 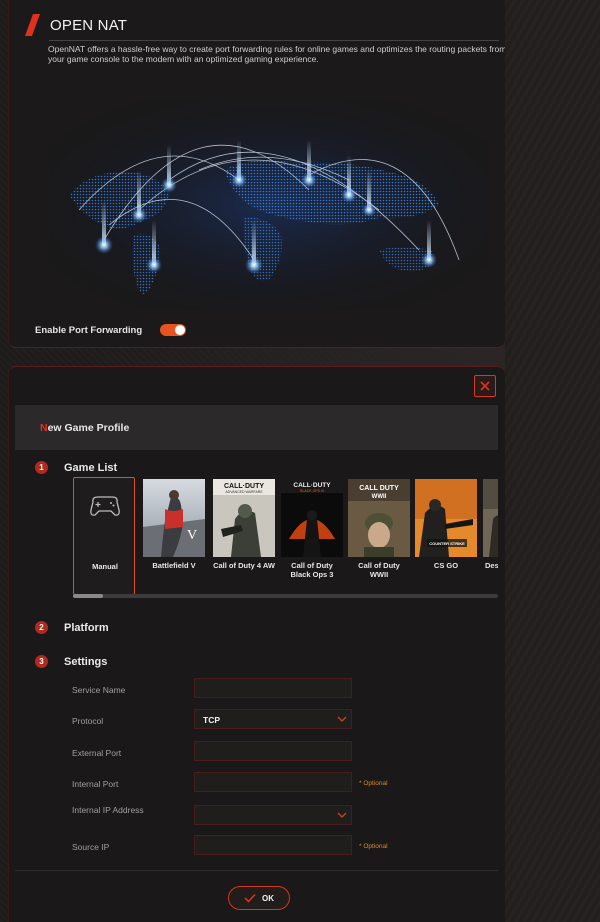 I want to click on step-platform: 2 Platform, so click(x=72, y=627).